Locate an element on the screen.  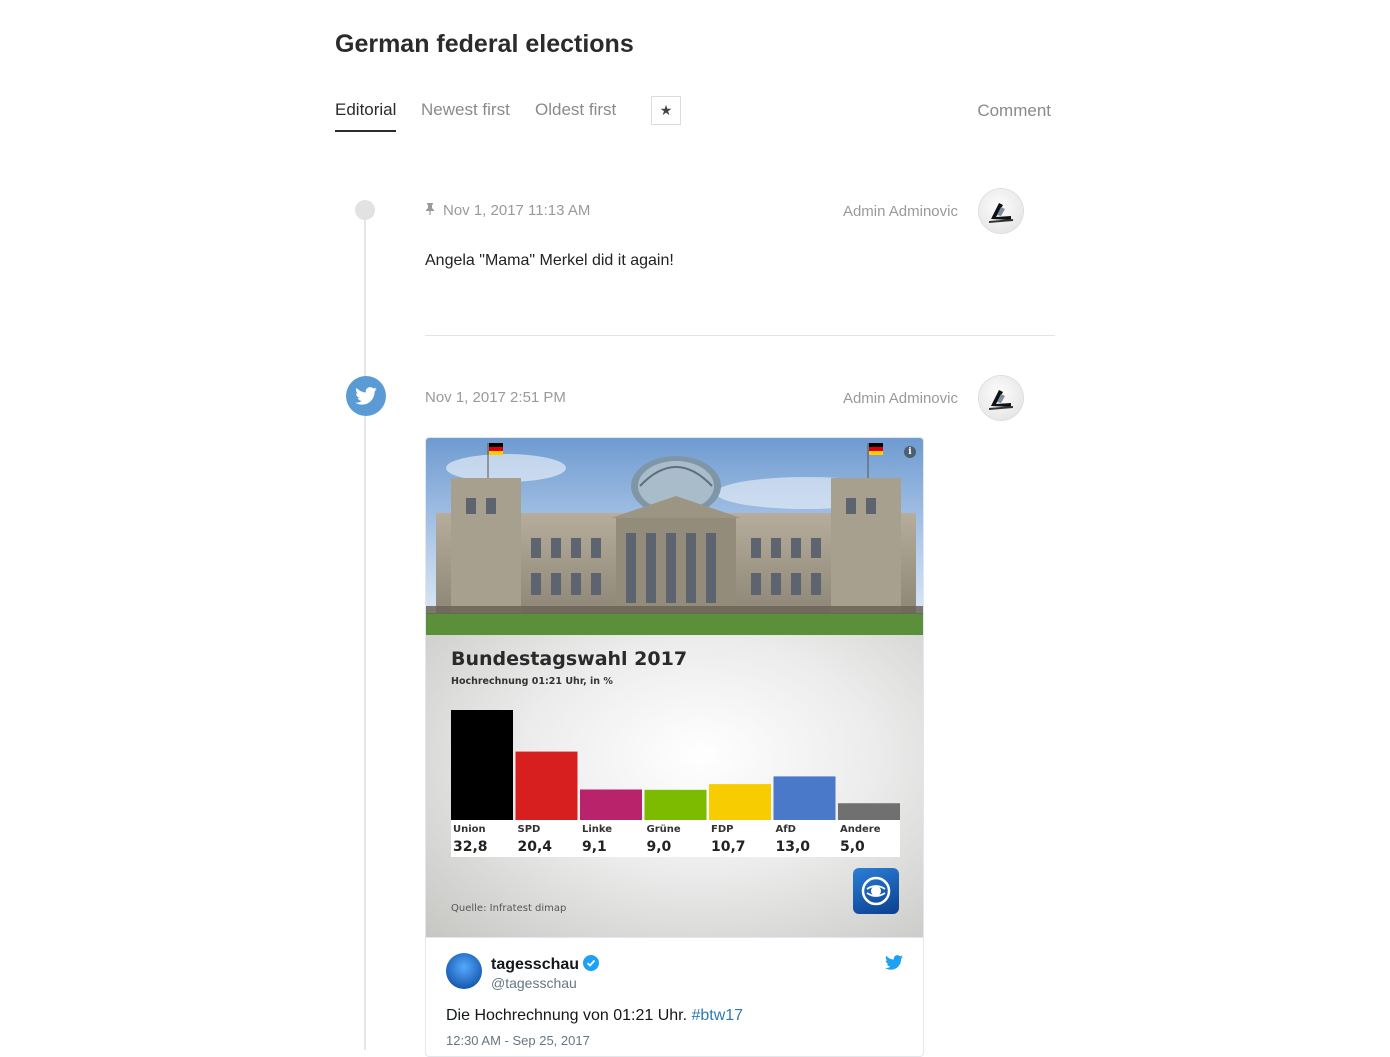
tab-editorial: Editorial is located at coordinates (366, 116).